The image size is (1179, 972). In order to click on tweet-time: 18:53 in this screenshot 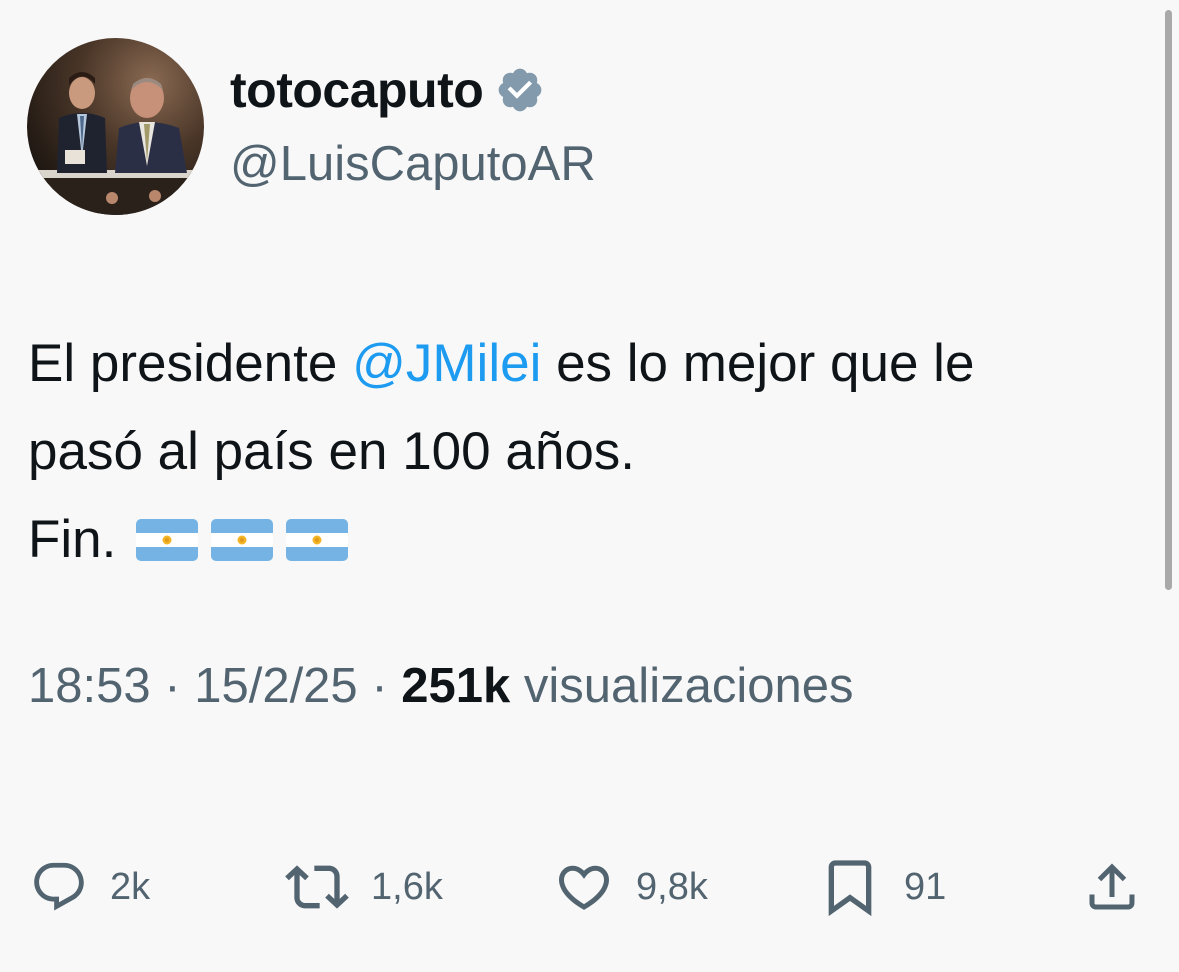, I will do `click(89, 686)`.